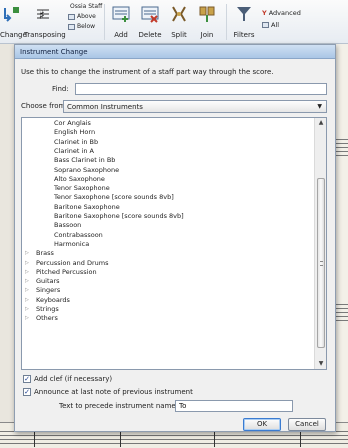 Image resolution: width=348 pixels, height=448 pixels. What do you see at coordinates (179, 35) in the screenshot?
I see `split-label: Split` at bounding box center [179, 35].